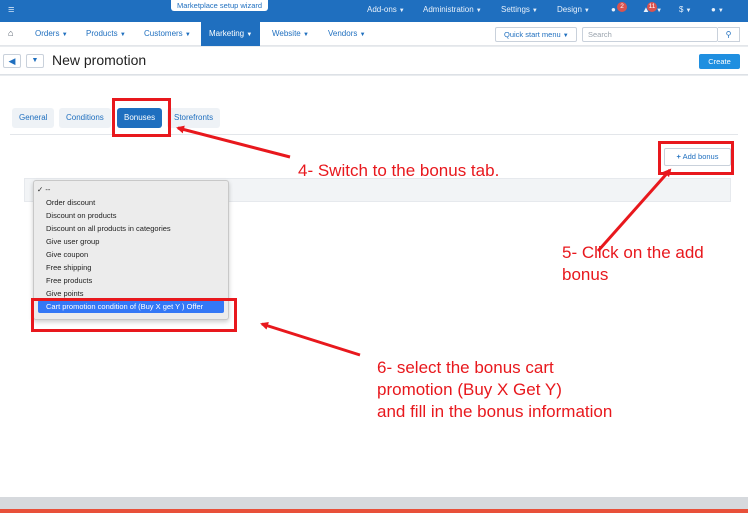 This screenshot has height=513, width=748. I want to click on bottom-accent-line, so click(374, 511).